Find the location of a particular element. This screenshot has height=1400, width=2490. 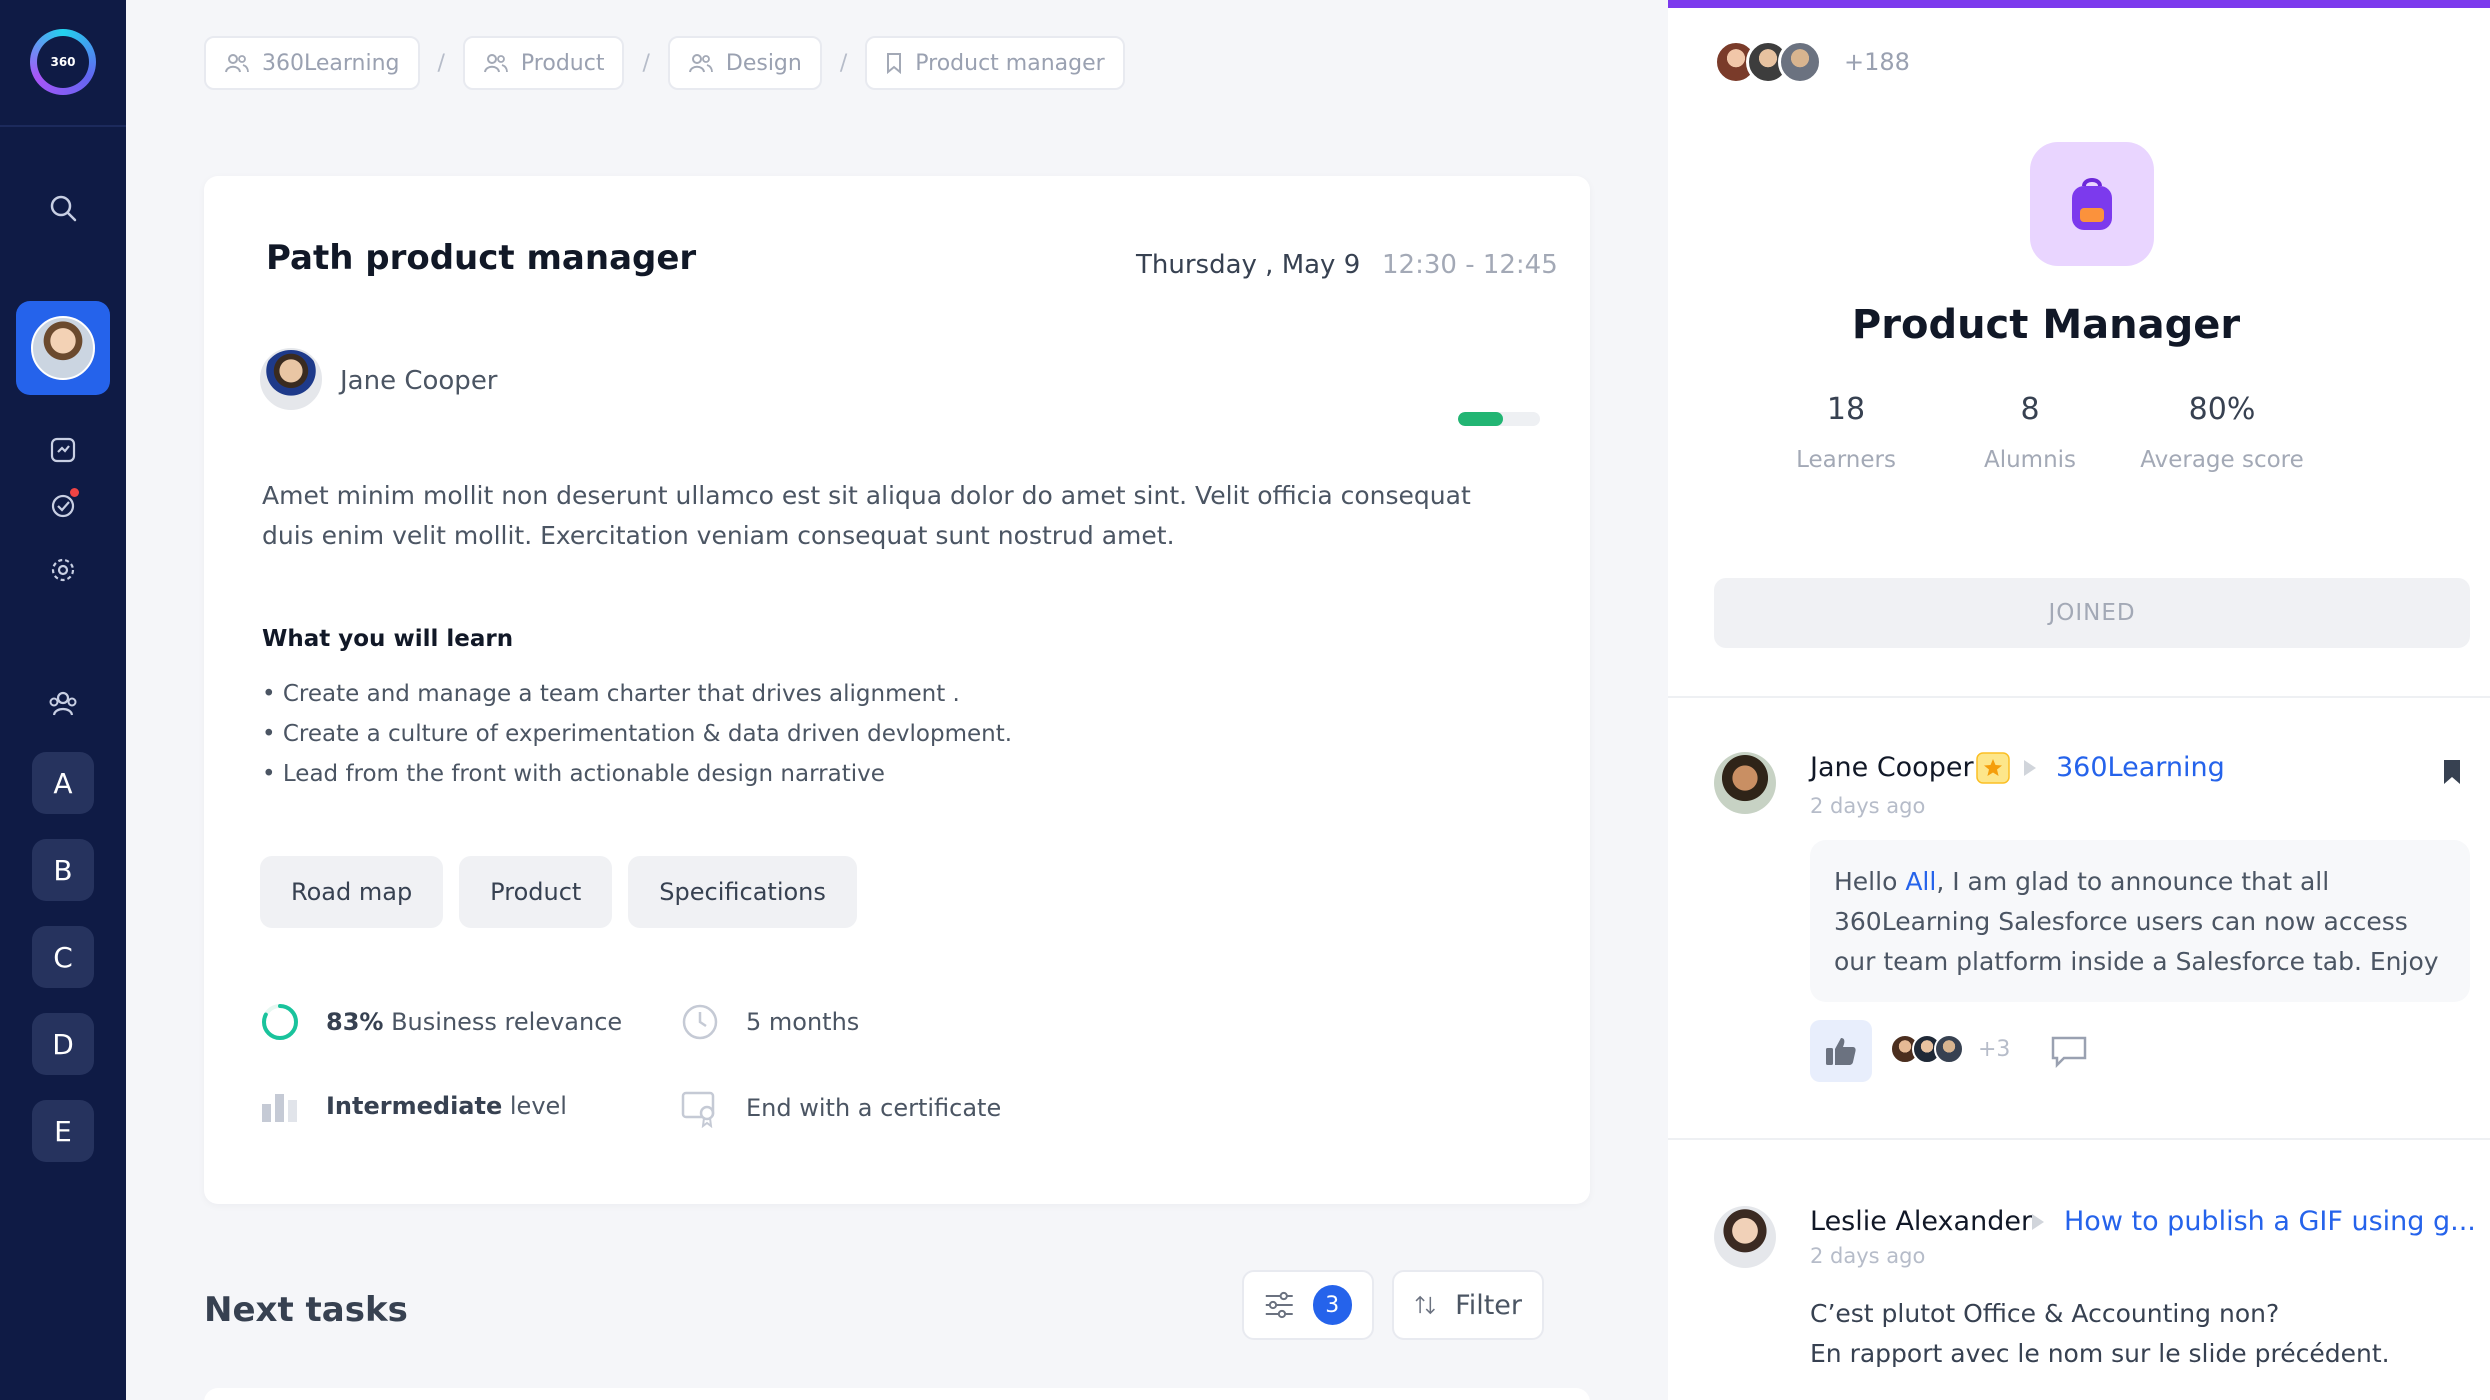

workspace-d-button: D is located at coordinates (63, 1044).